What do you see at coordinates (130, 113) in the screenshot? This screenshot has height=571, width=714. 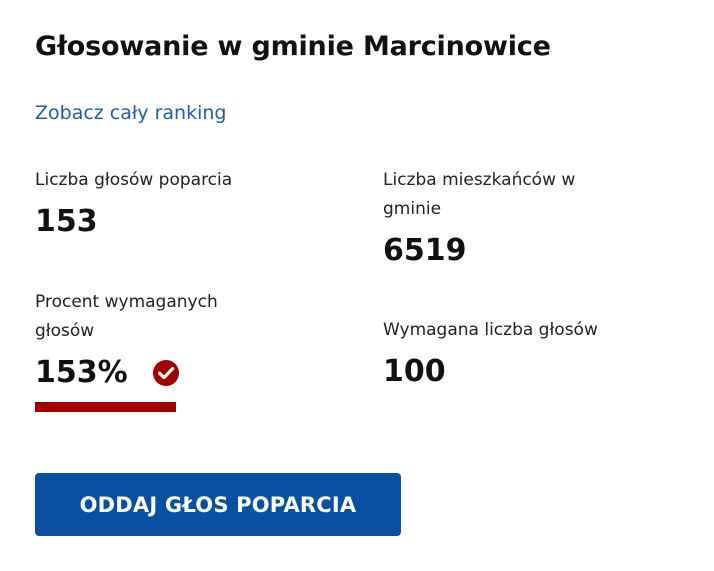 I see `ranking-link: Zobacz cały ranking` at bounding box center [130, 113].